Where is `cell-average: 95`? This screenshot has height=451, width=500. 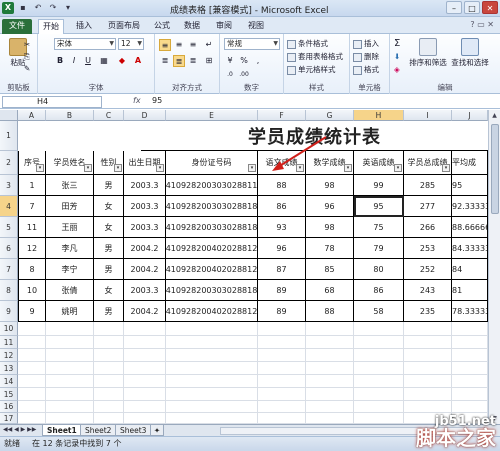 cell-average: 95 is located at coordinates (470, 185).